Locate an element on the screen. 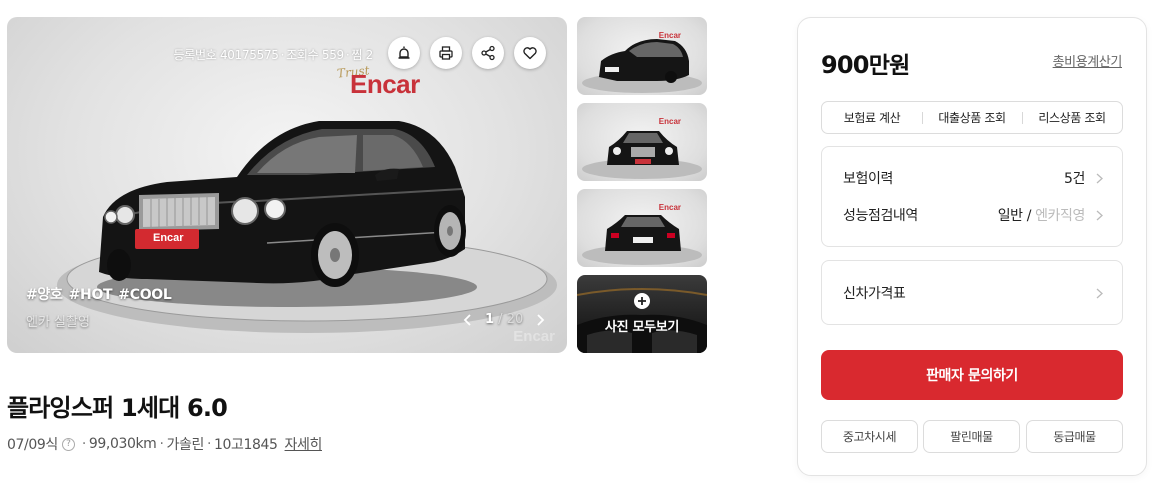 This screenshot has width=1156, height=487. share-button is located at coordinates (488, 53).